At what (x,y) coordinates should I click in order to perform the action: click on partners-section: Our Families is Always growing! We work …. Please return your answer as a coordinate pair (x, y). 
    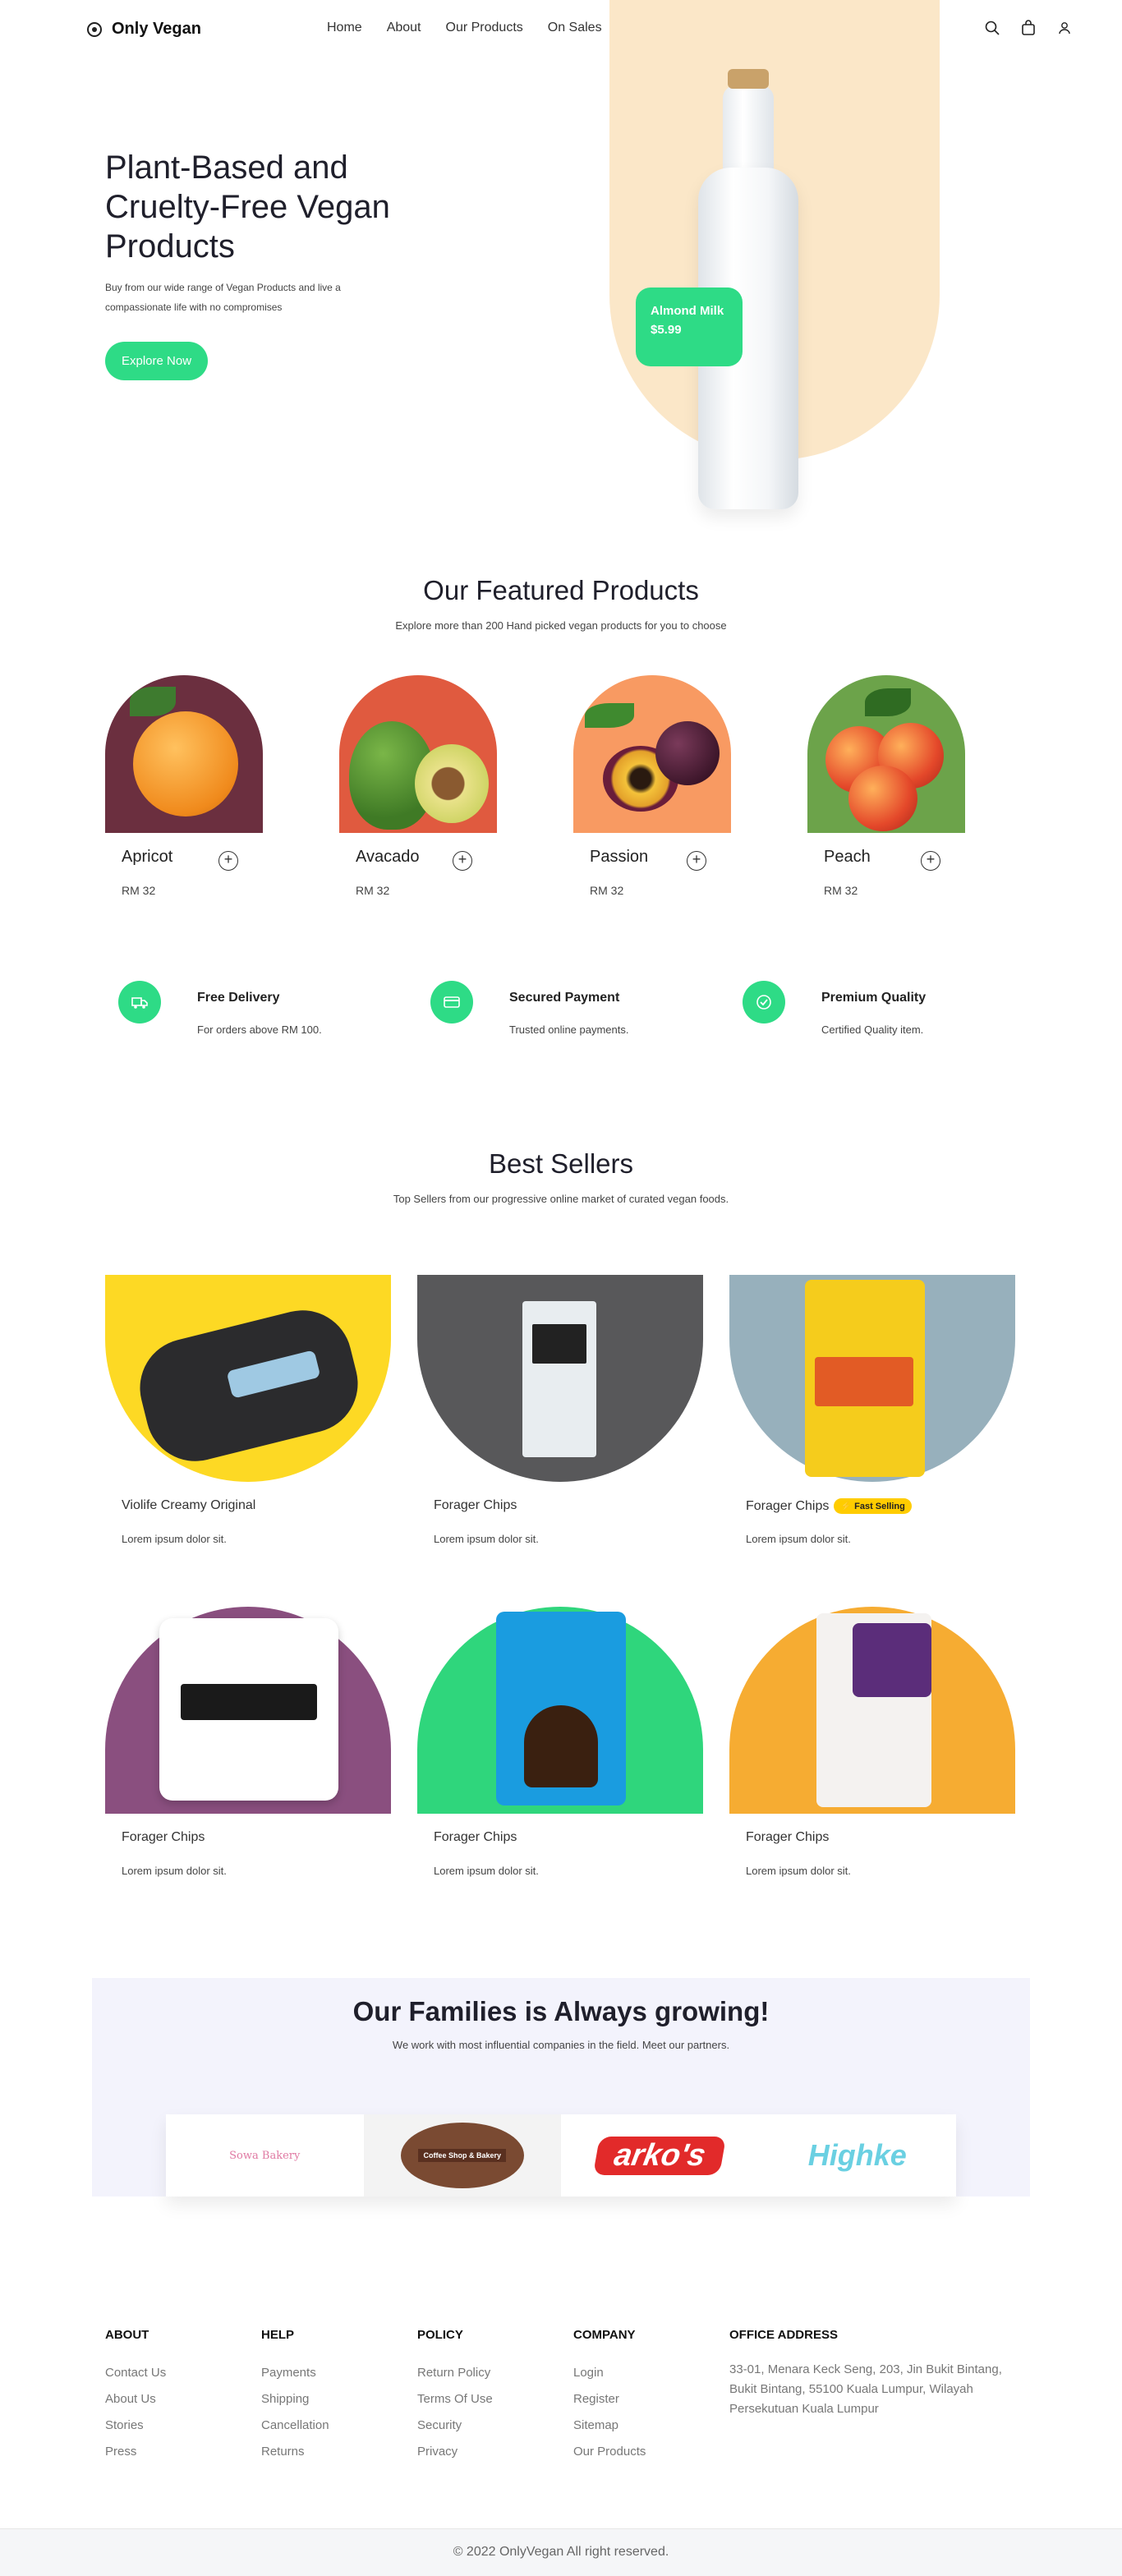
    Looking at the image, I should click on (561, 2087).